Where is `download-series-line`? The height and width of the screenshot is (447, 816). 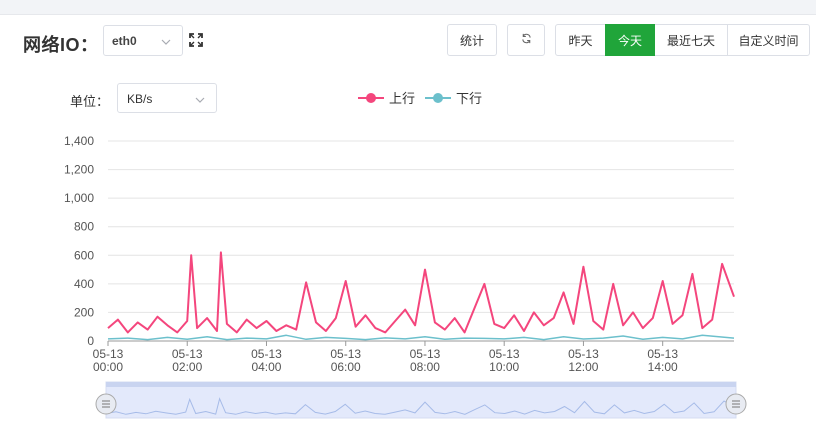 download-series-line is located at coordinates (421, 337).